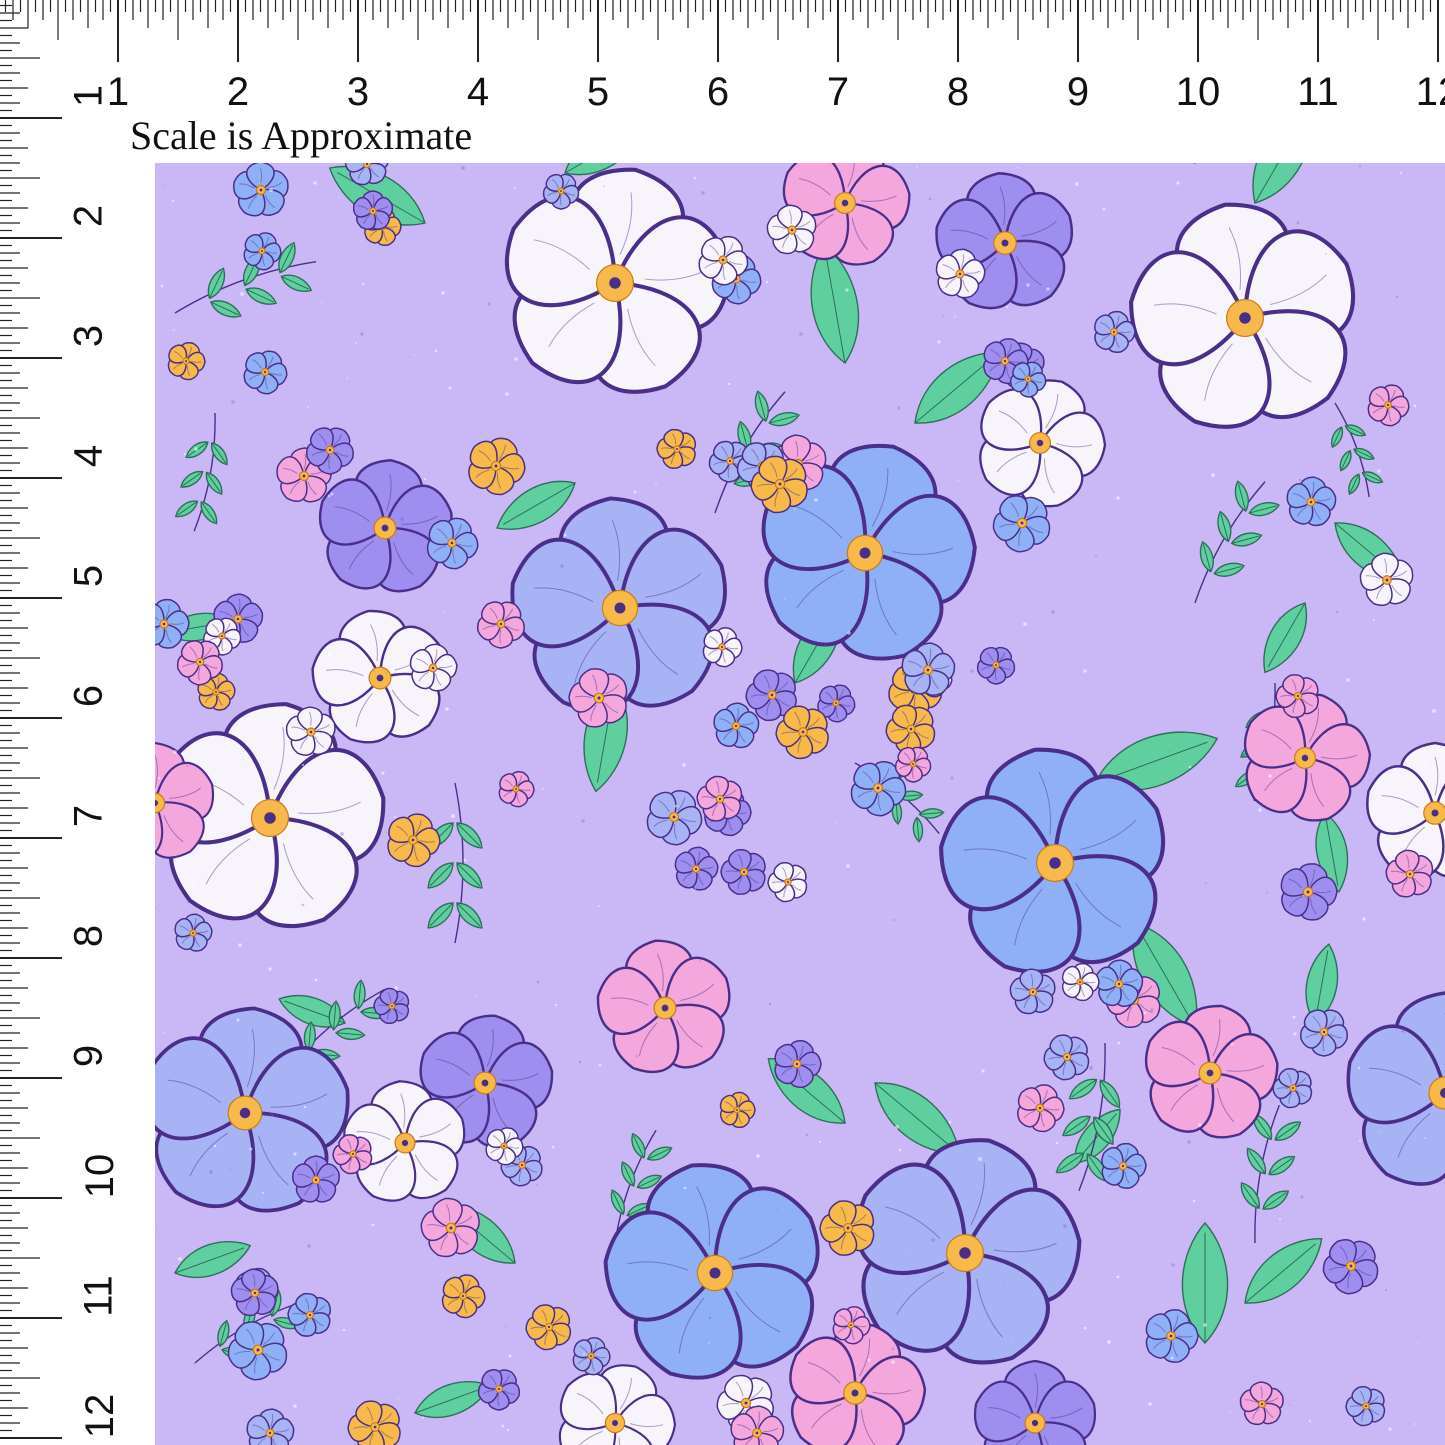  I want to click on top-ruler-ticks, so click(721, 31).